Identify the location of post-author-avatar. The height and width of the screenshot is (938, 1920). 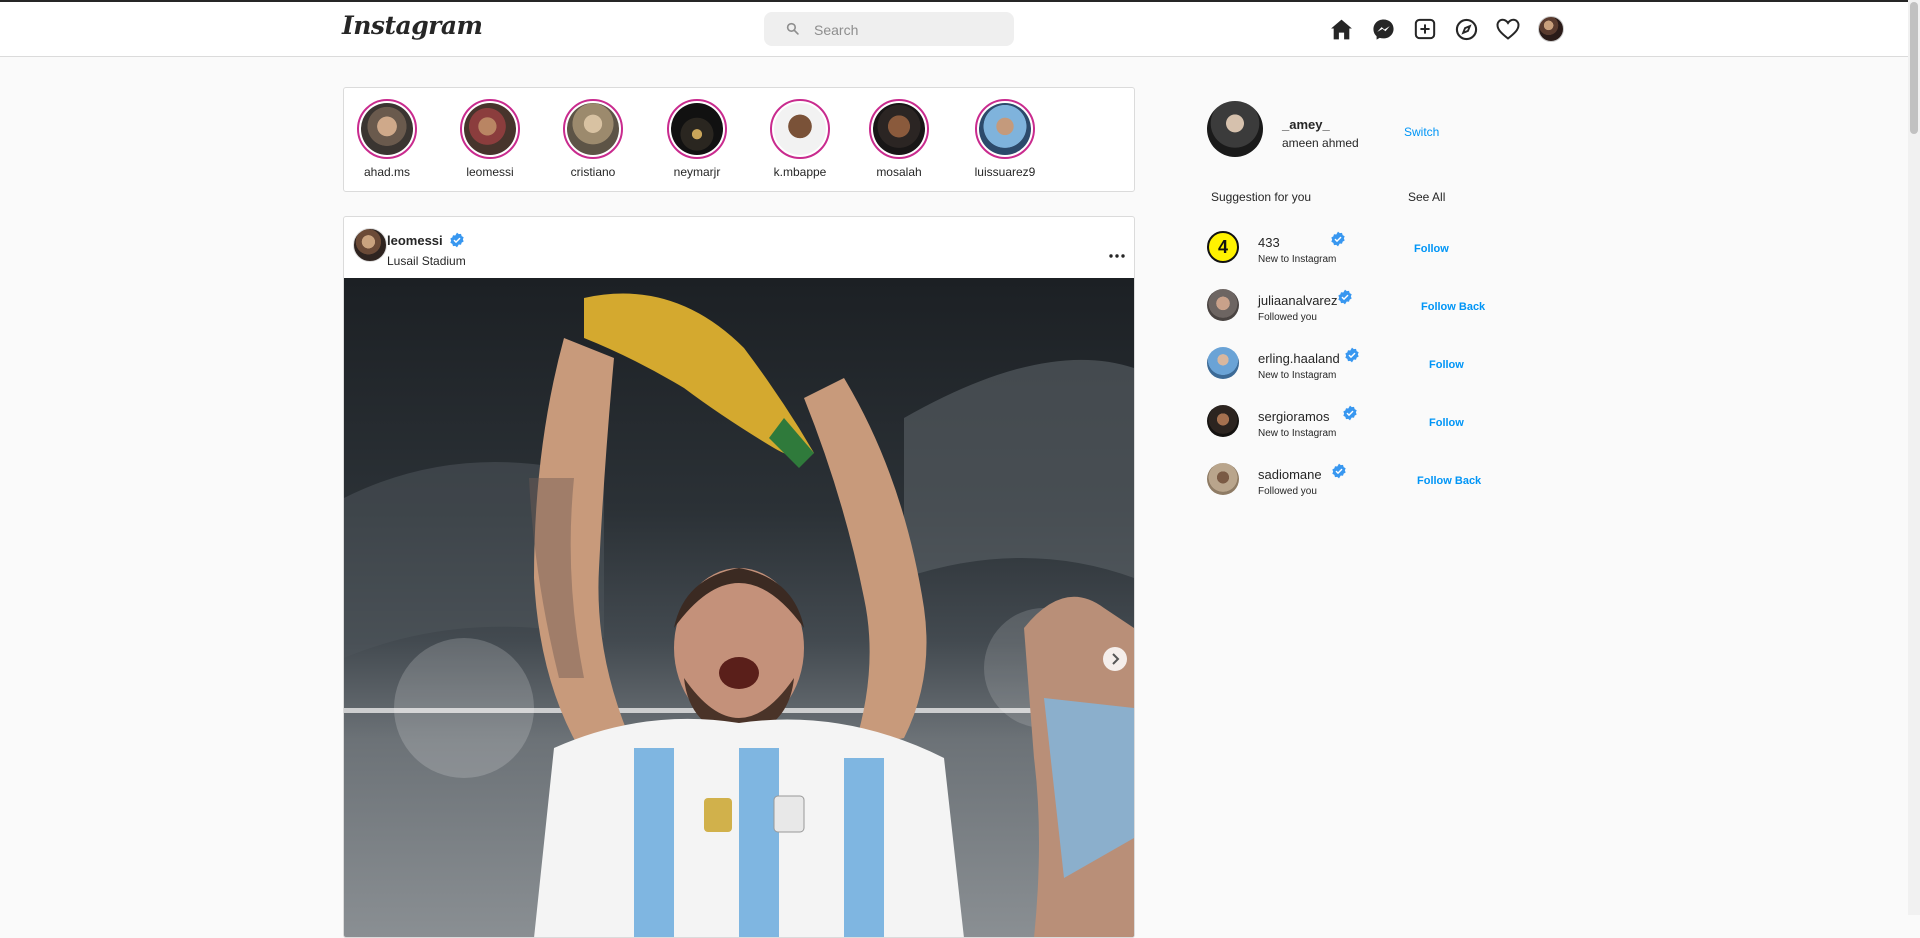
(370, 245).